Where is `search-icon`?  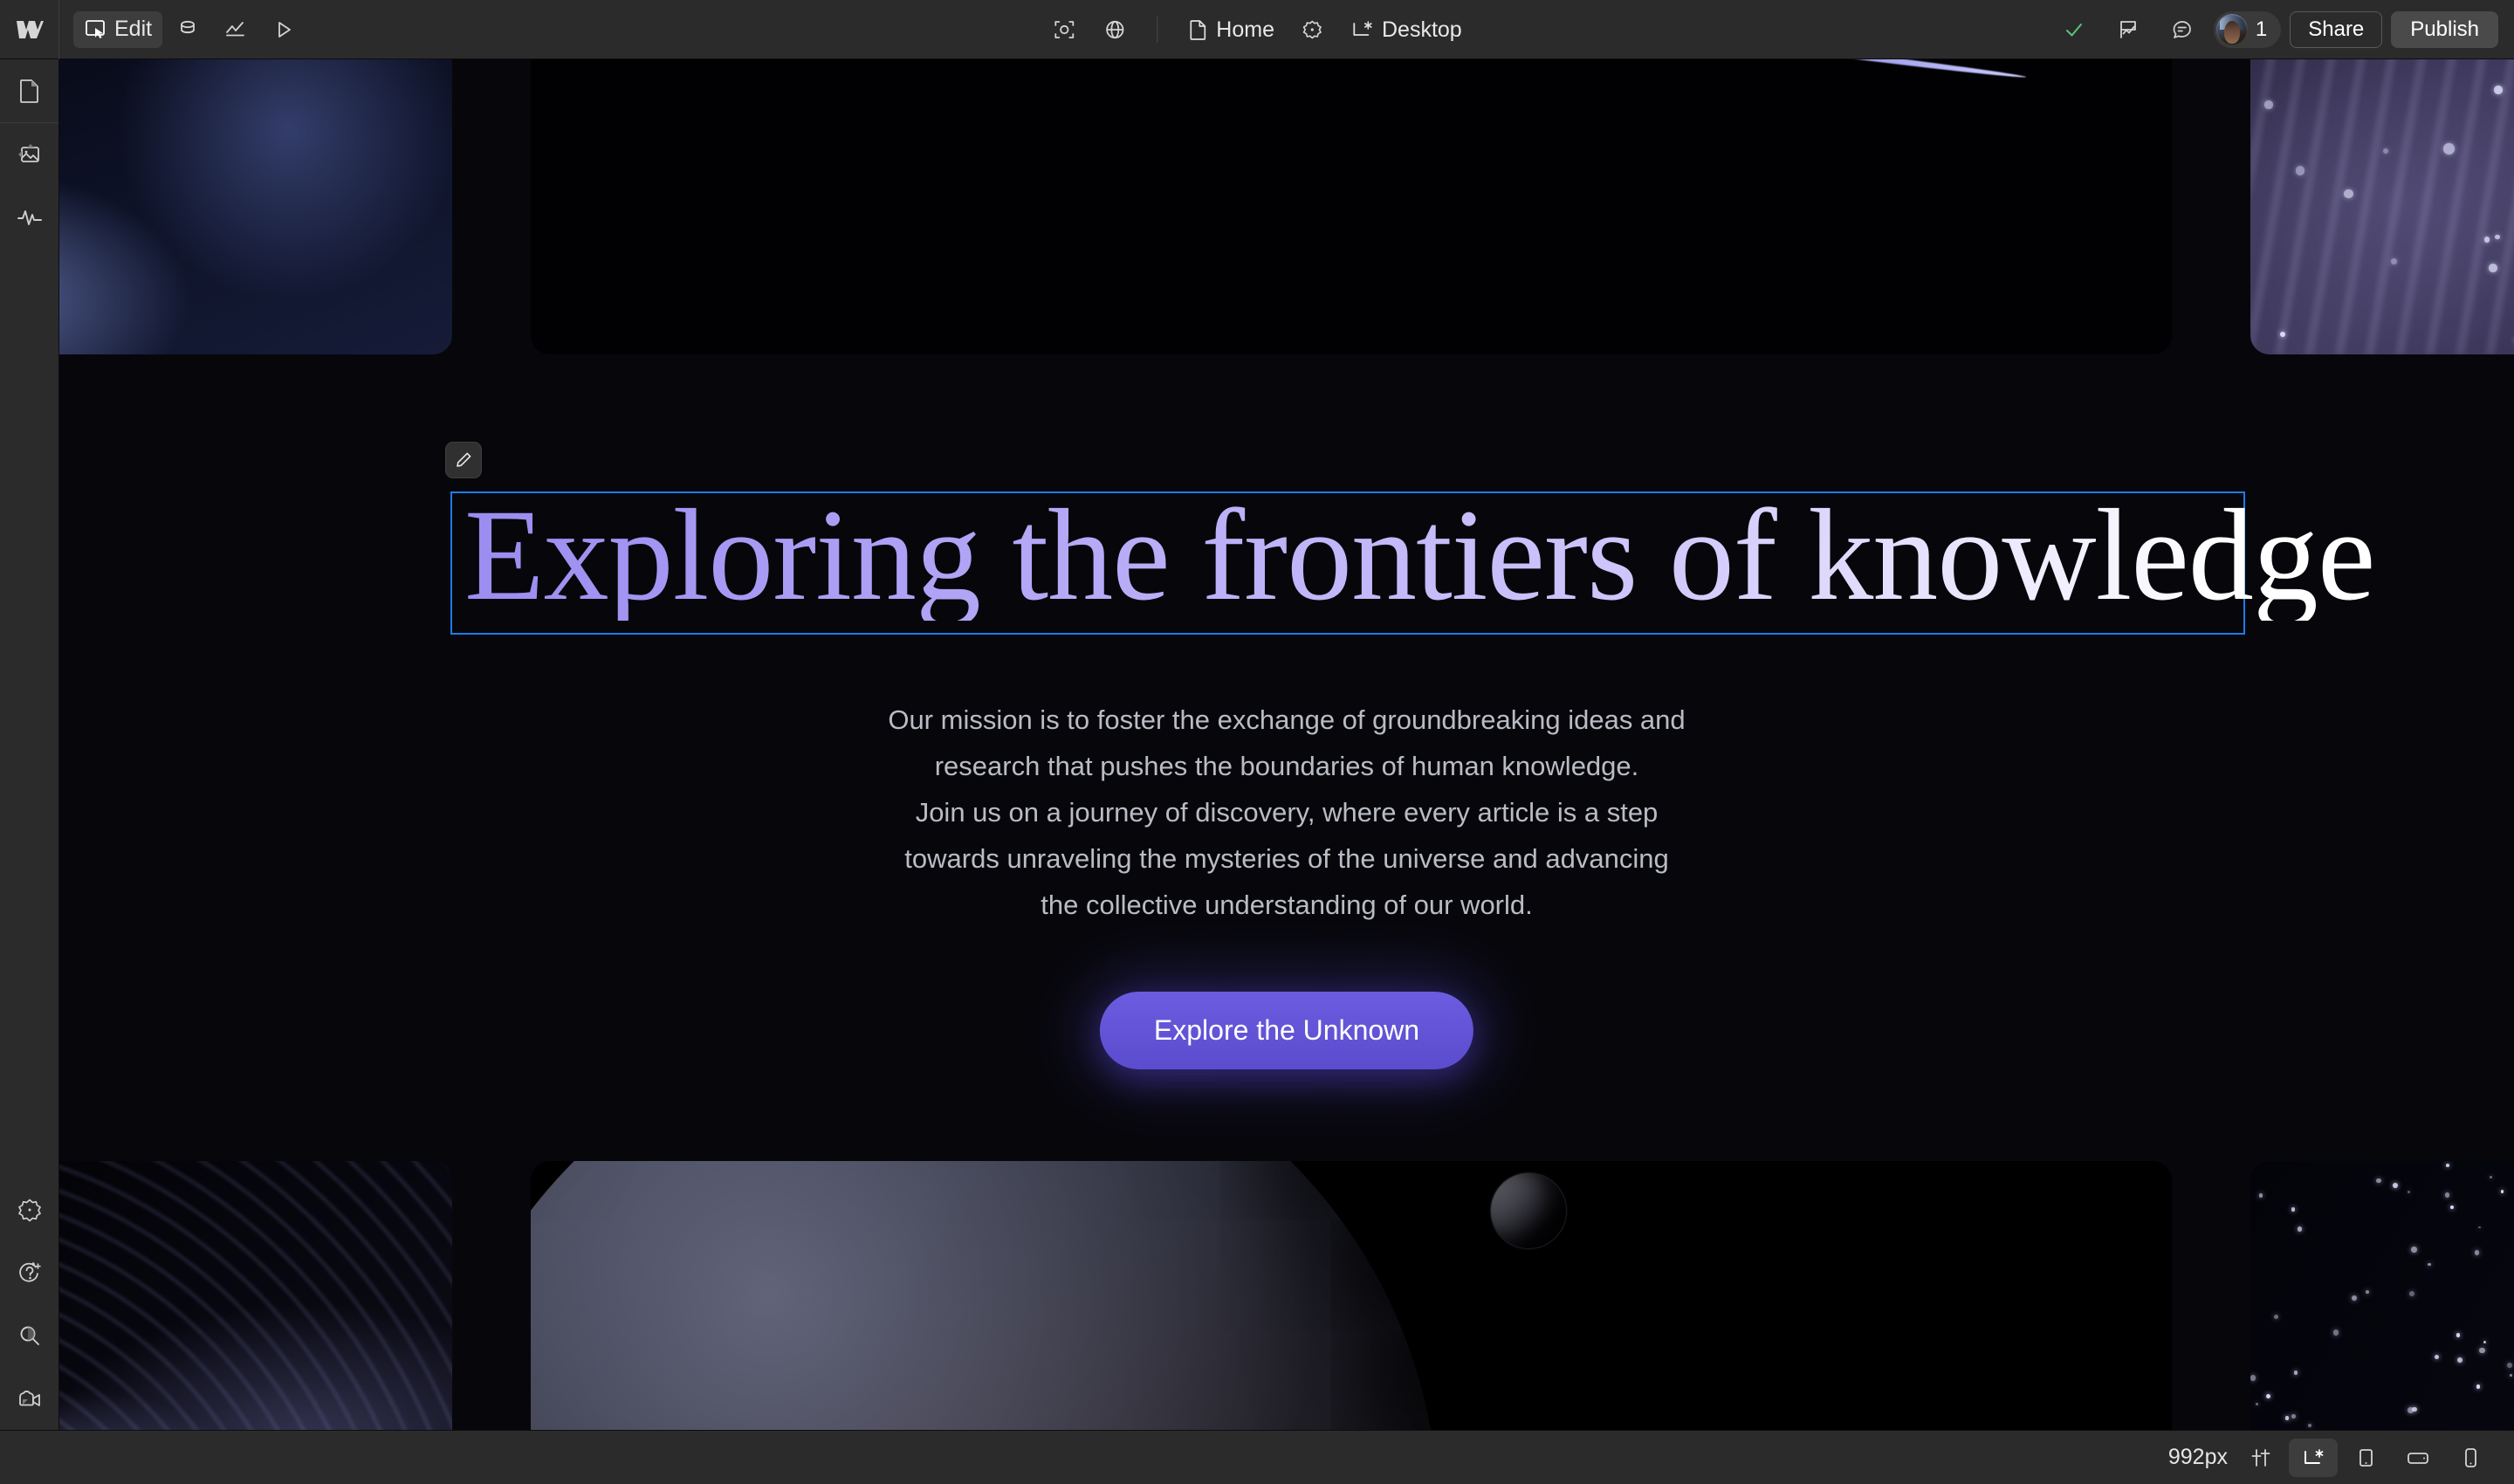 search-icon is located at coordinates (30, 1336).